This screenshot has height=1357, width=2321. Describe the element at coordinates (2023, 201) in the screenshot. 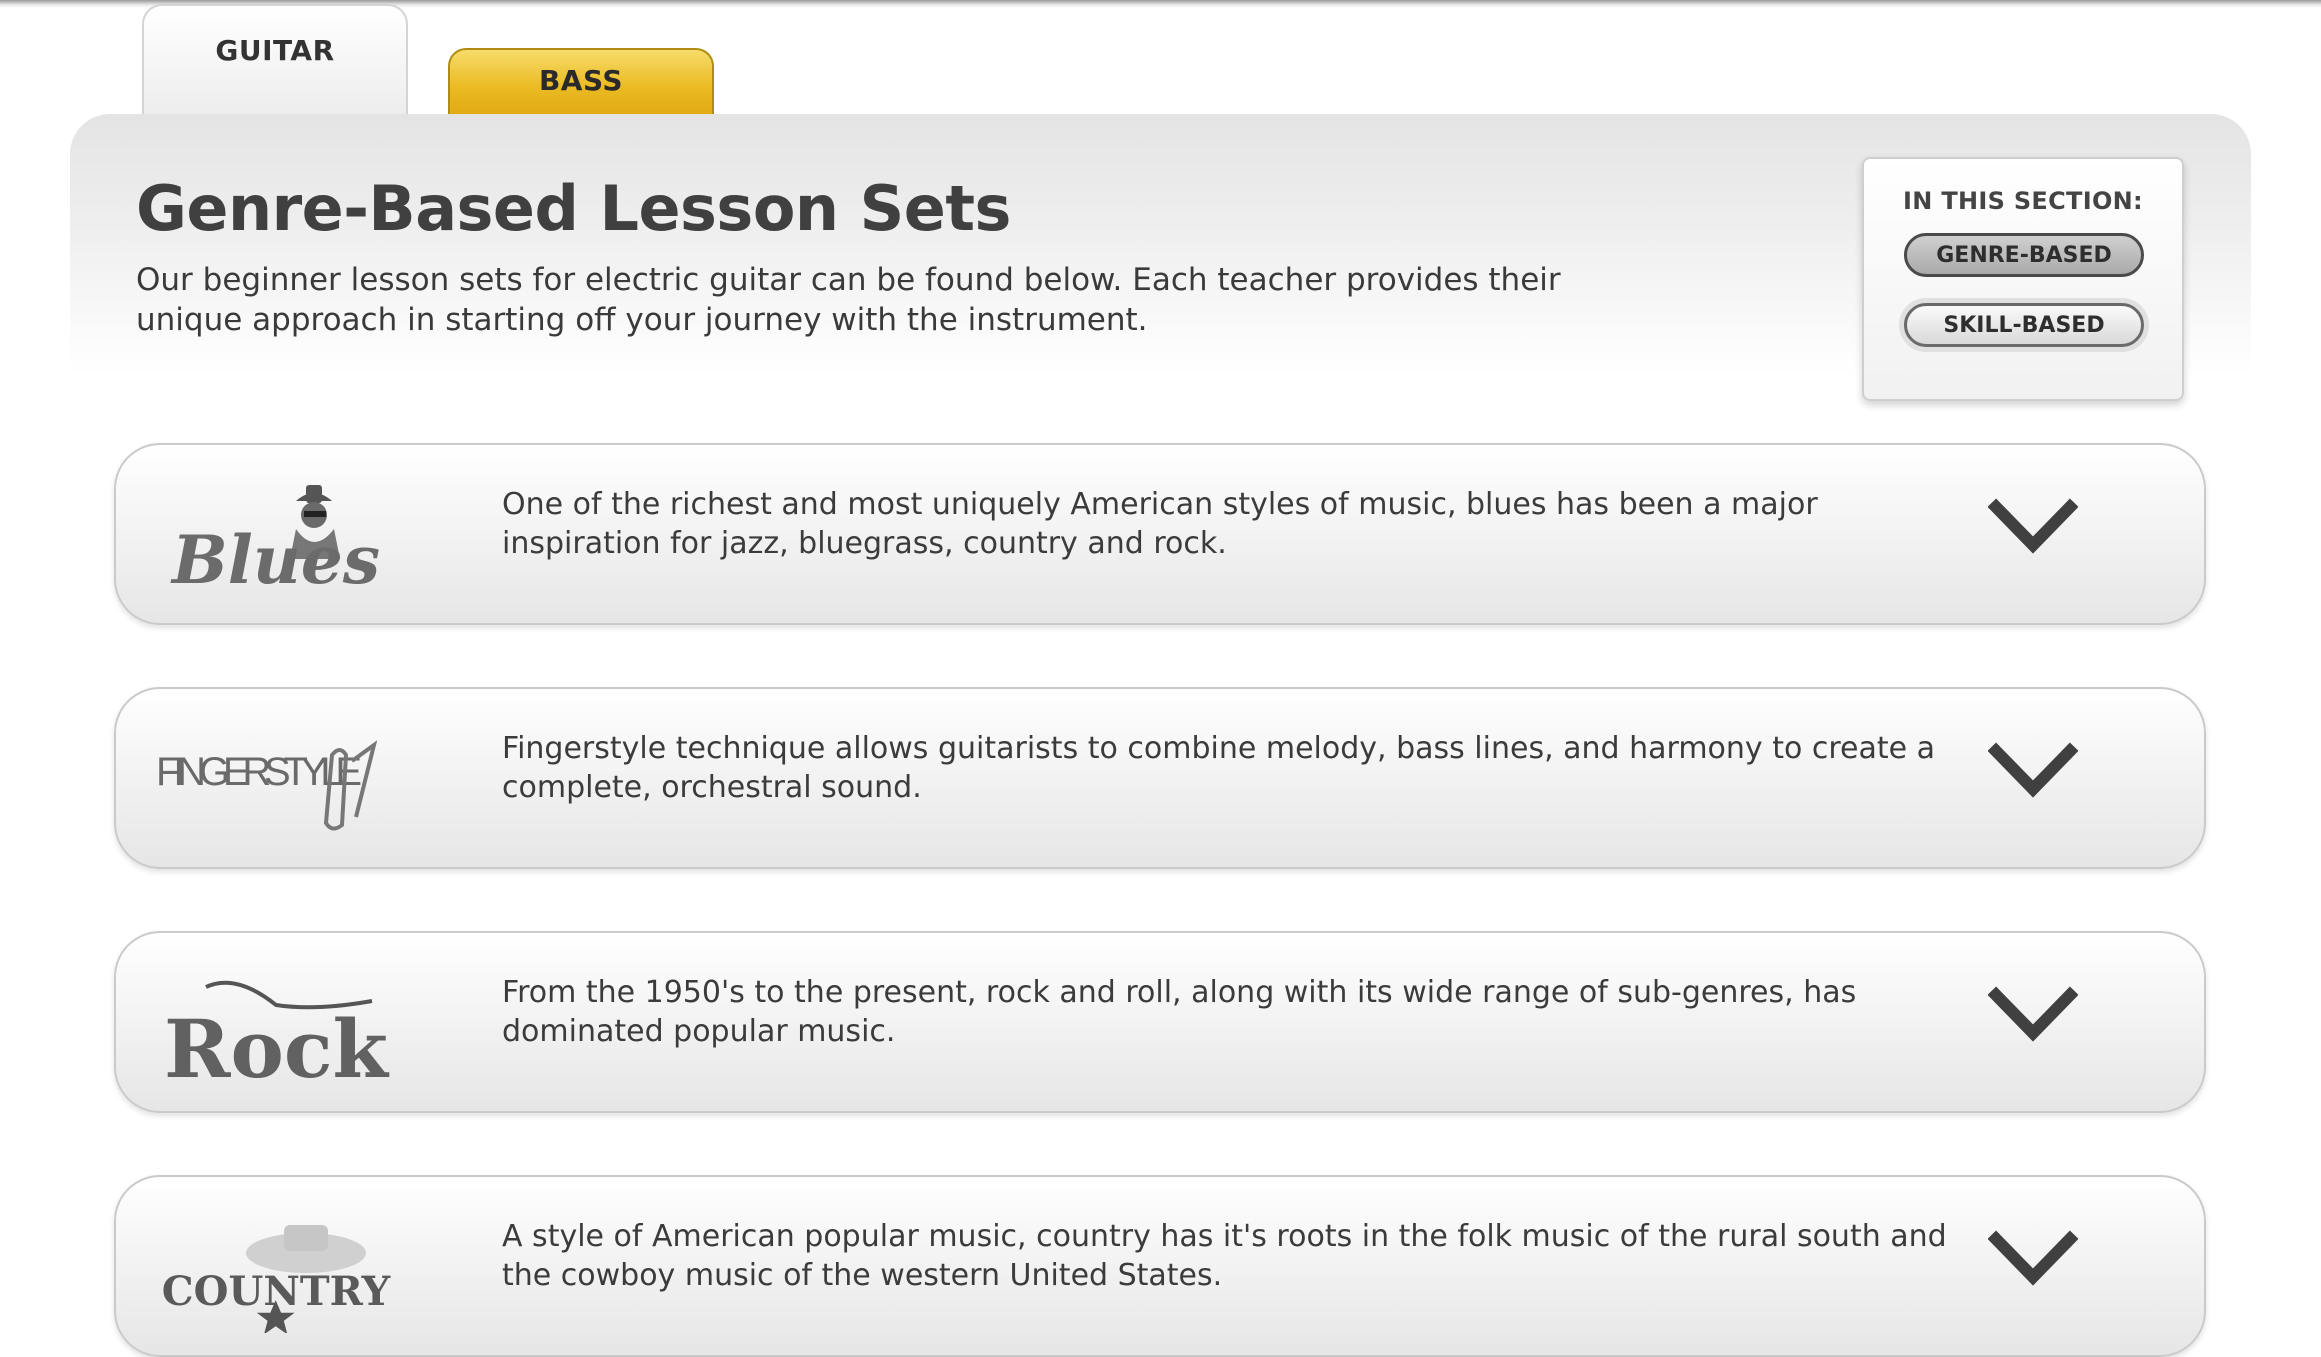

I see `in-this-section-label: IN THIS SECTION:` at that location.